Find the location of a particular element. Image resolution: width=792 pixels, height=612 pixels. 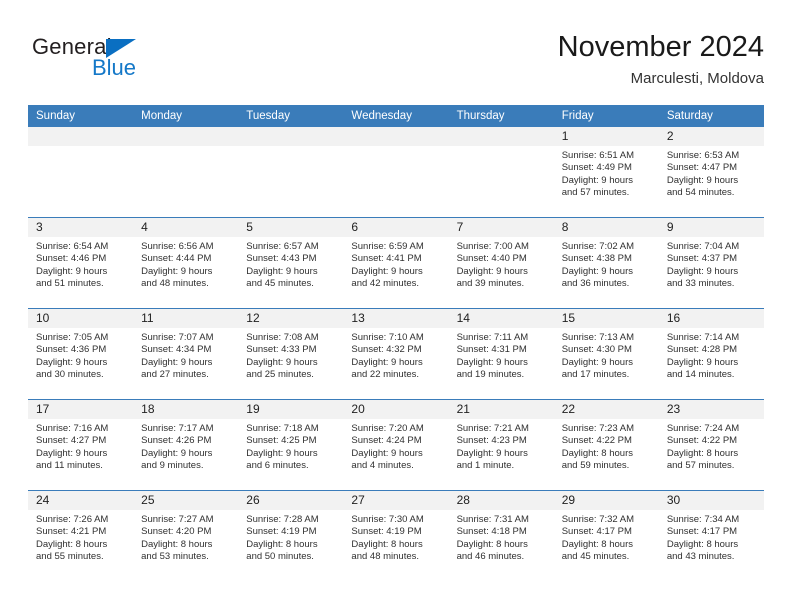

calendar-day-empty is located at coordinates (396, 172).